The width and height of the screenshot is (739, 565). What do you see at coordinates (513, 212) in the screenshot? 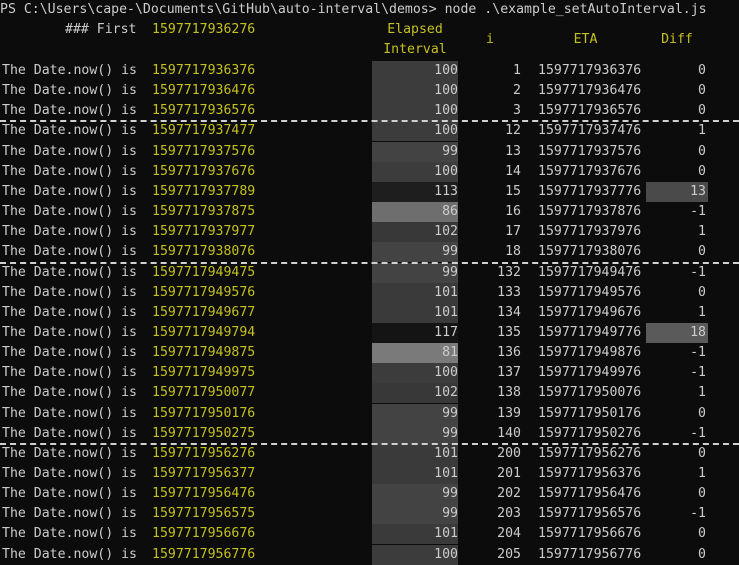
I see `row-index: 16` at bounding box center [513, 212].